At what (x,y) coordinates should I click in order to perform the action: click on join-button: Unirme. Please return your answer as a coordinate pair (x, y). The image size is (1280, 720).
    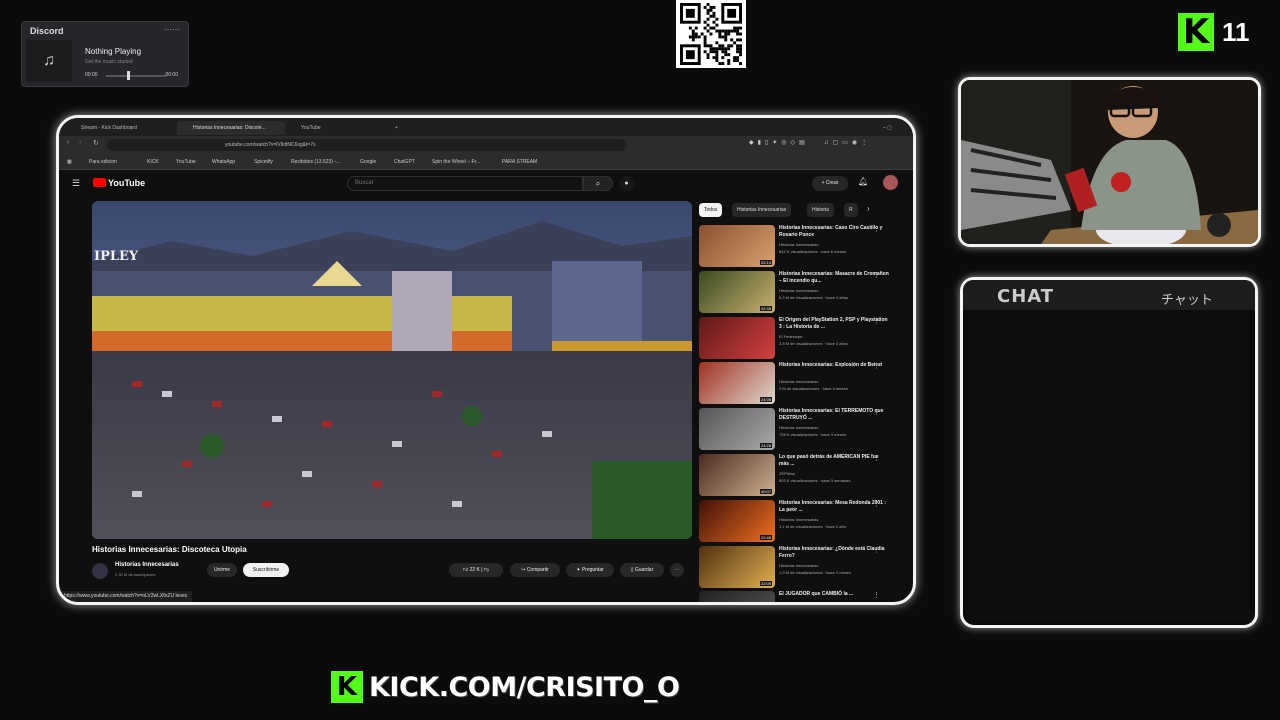
    Looking at the image, I should click on (222, 570).